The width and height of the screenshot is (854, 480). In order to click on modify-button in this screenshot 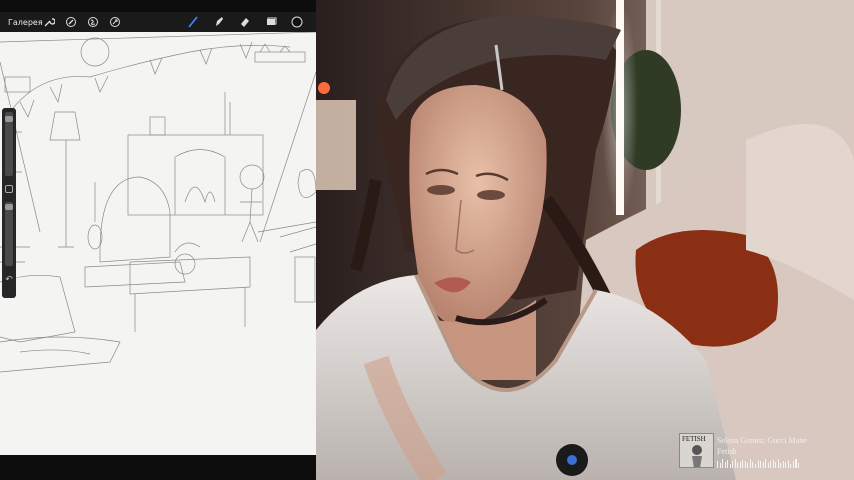, I will do `click(9, 189)`.